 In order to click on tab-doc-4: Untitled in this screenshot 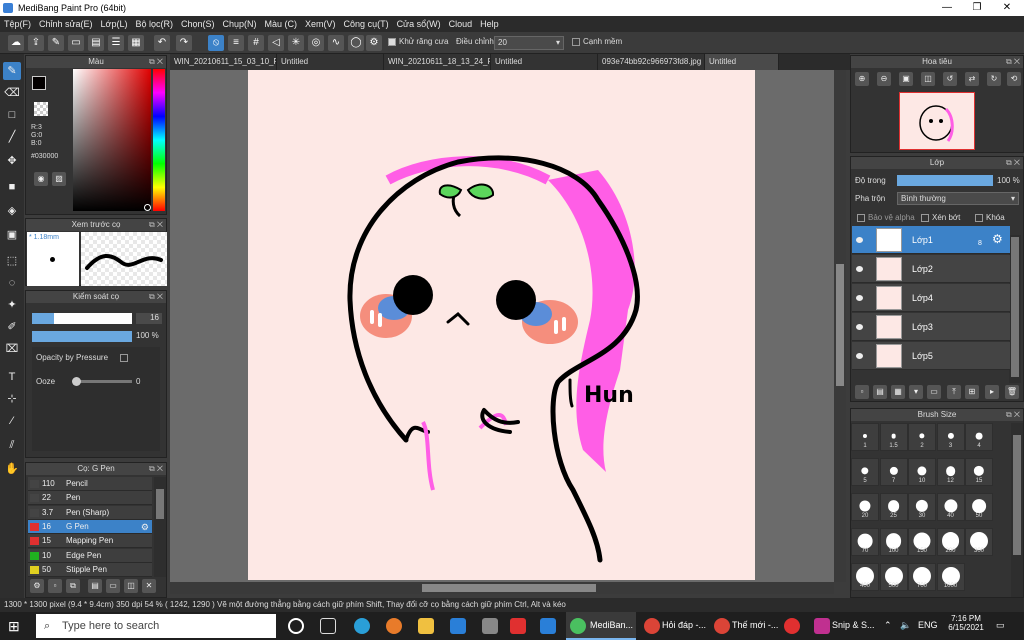, I will do `click(544, 62)`.